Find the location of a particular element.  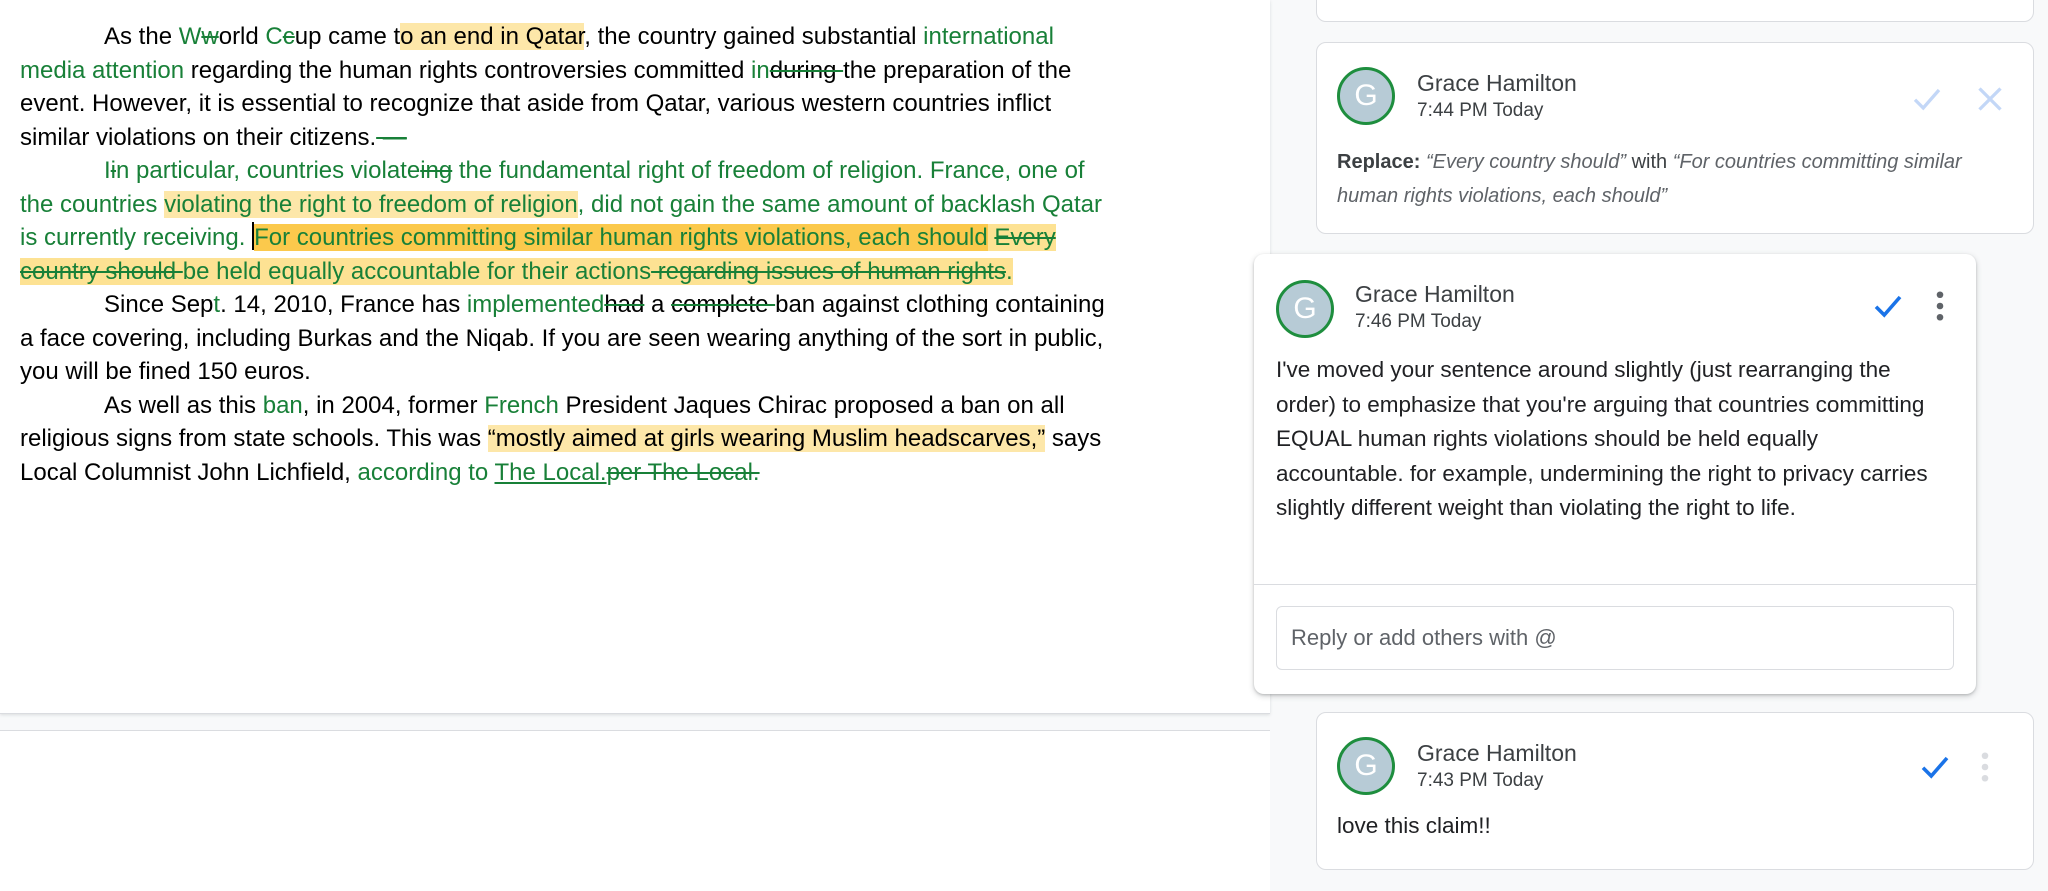

with-word: with is located at coordinates (1649, 162).